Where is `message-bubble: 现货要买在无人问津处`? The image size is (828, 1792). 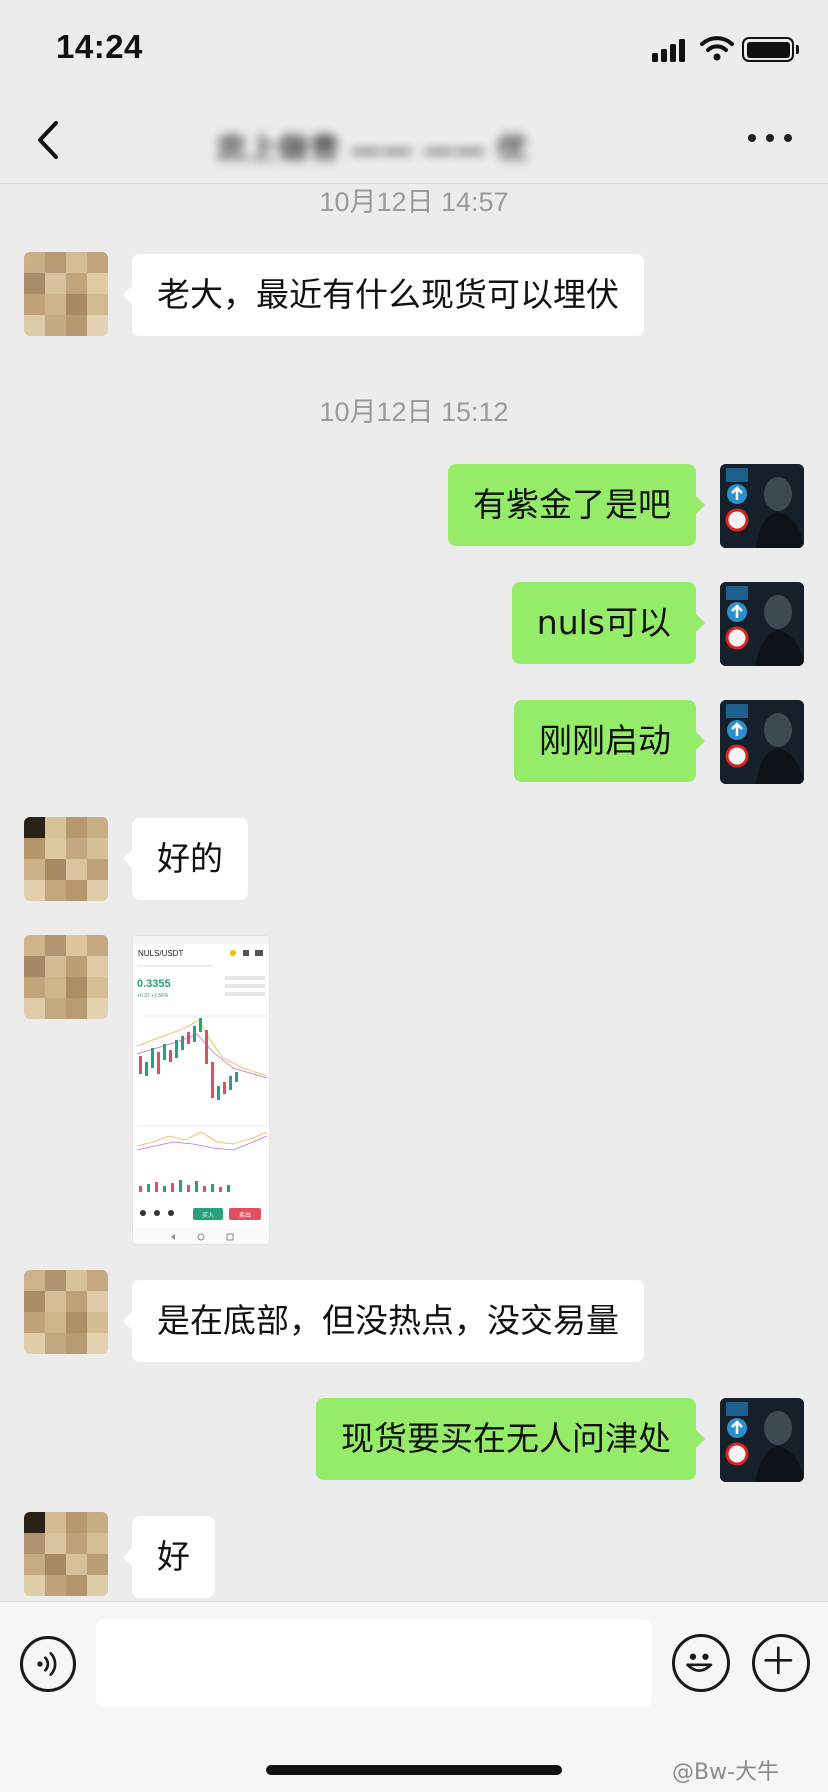
message-bubble: 现货要买在无人问津处 is located at coordinates (510, 1439).